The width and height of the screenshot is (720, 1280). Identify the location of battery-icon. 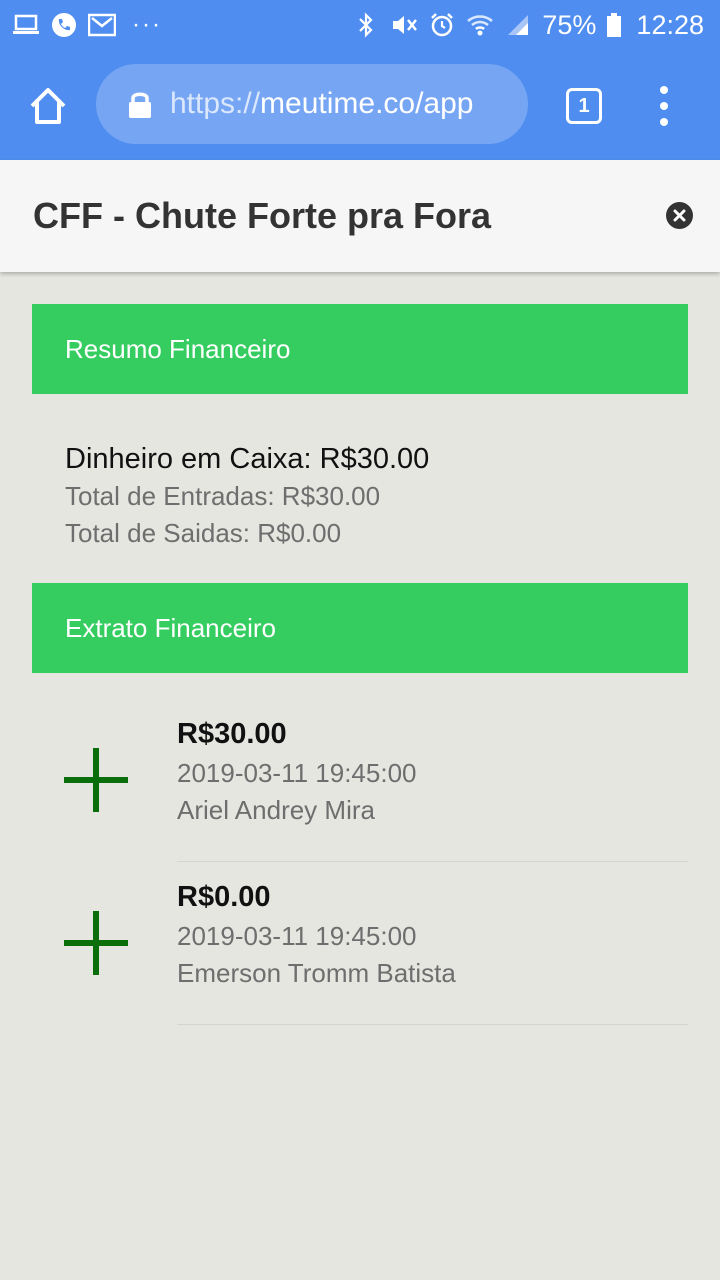
(614, 25).